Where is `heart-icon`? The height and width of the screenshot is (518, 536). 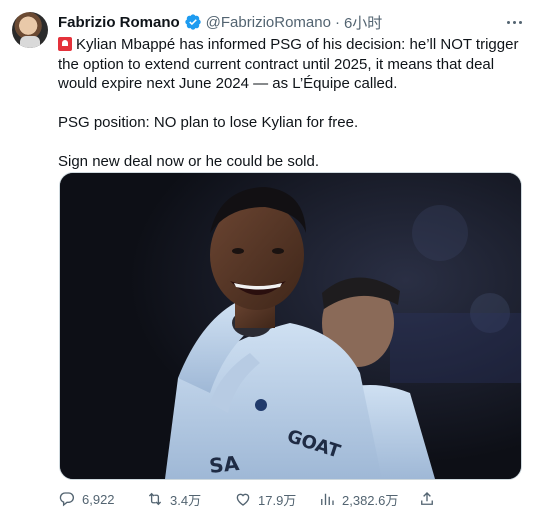 heart-icon is located at coordinates (243, 499).